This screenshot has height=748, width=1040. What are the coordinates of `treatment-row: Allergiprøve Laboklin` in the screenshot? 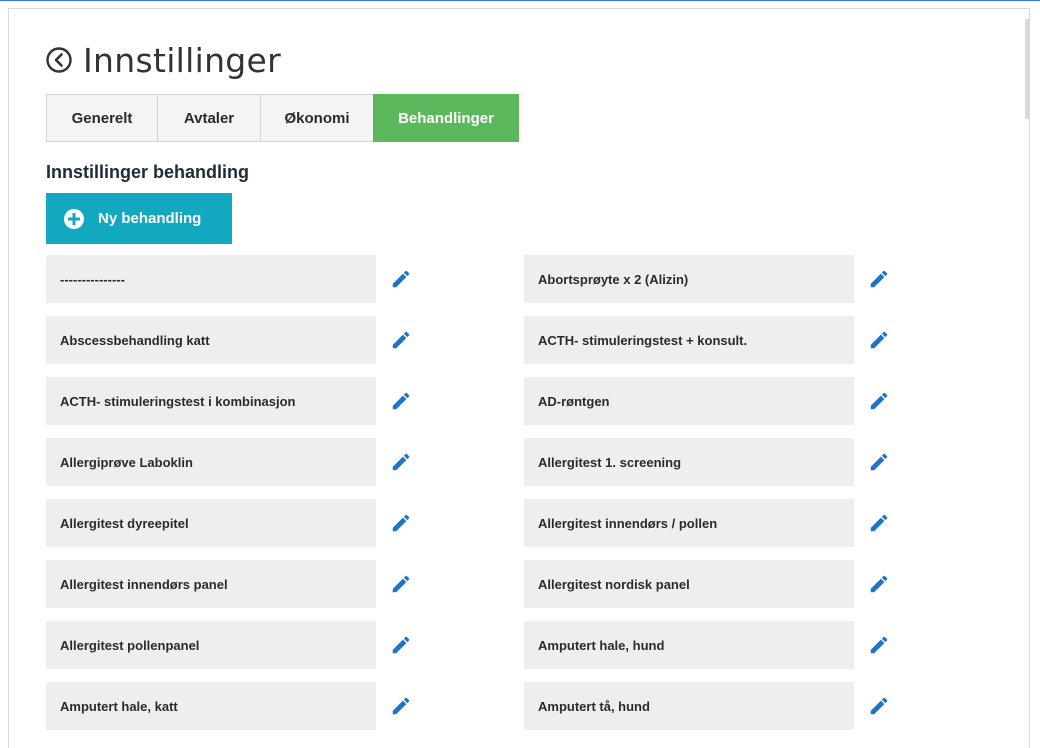 It's located at (231, 462).